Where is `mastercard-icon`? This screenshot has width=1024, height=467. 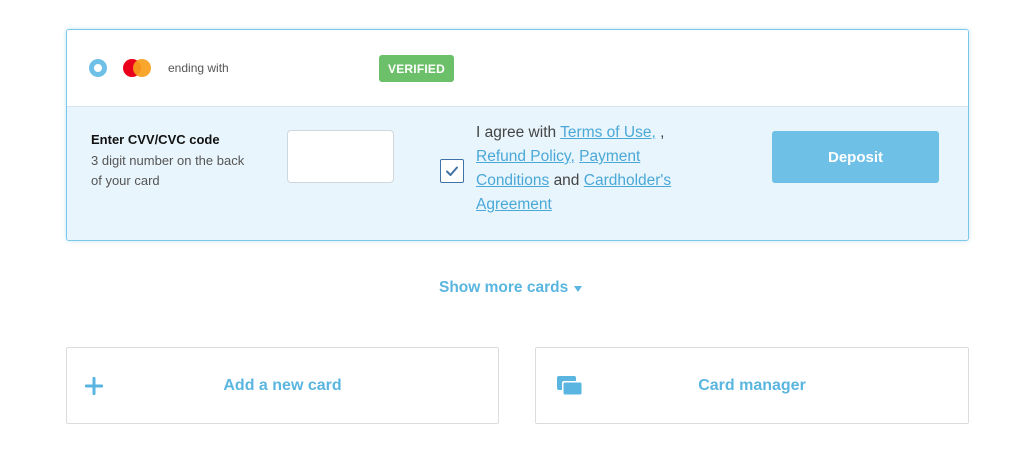
mastercard-icon is located at coordinates (137, 68).